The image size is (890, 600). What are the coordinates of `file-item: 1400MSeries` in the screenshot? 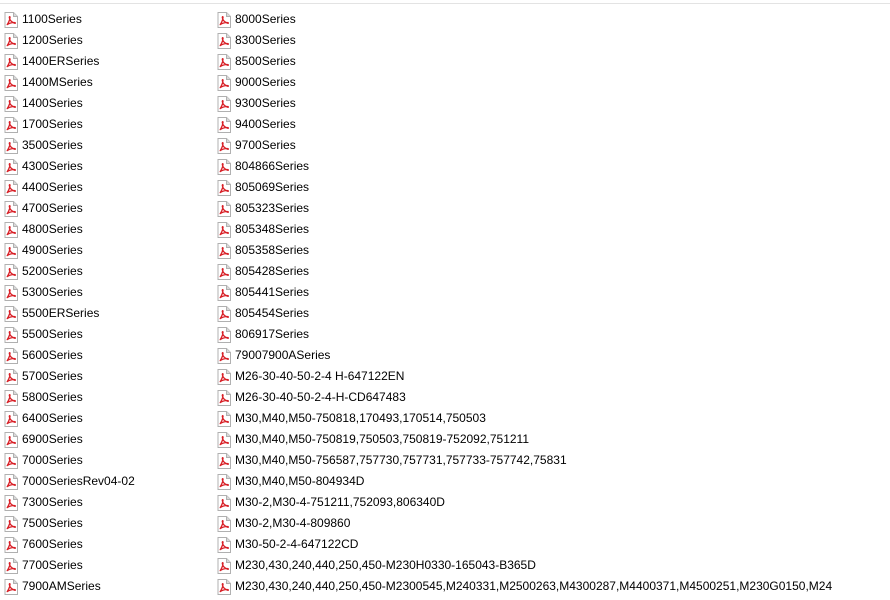 It's located at (104, 82).